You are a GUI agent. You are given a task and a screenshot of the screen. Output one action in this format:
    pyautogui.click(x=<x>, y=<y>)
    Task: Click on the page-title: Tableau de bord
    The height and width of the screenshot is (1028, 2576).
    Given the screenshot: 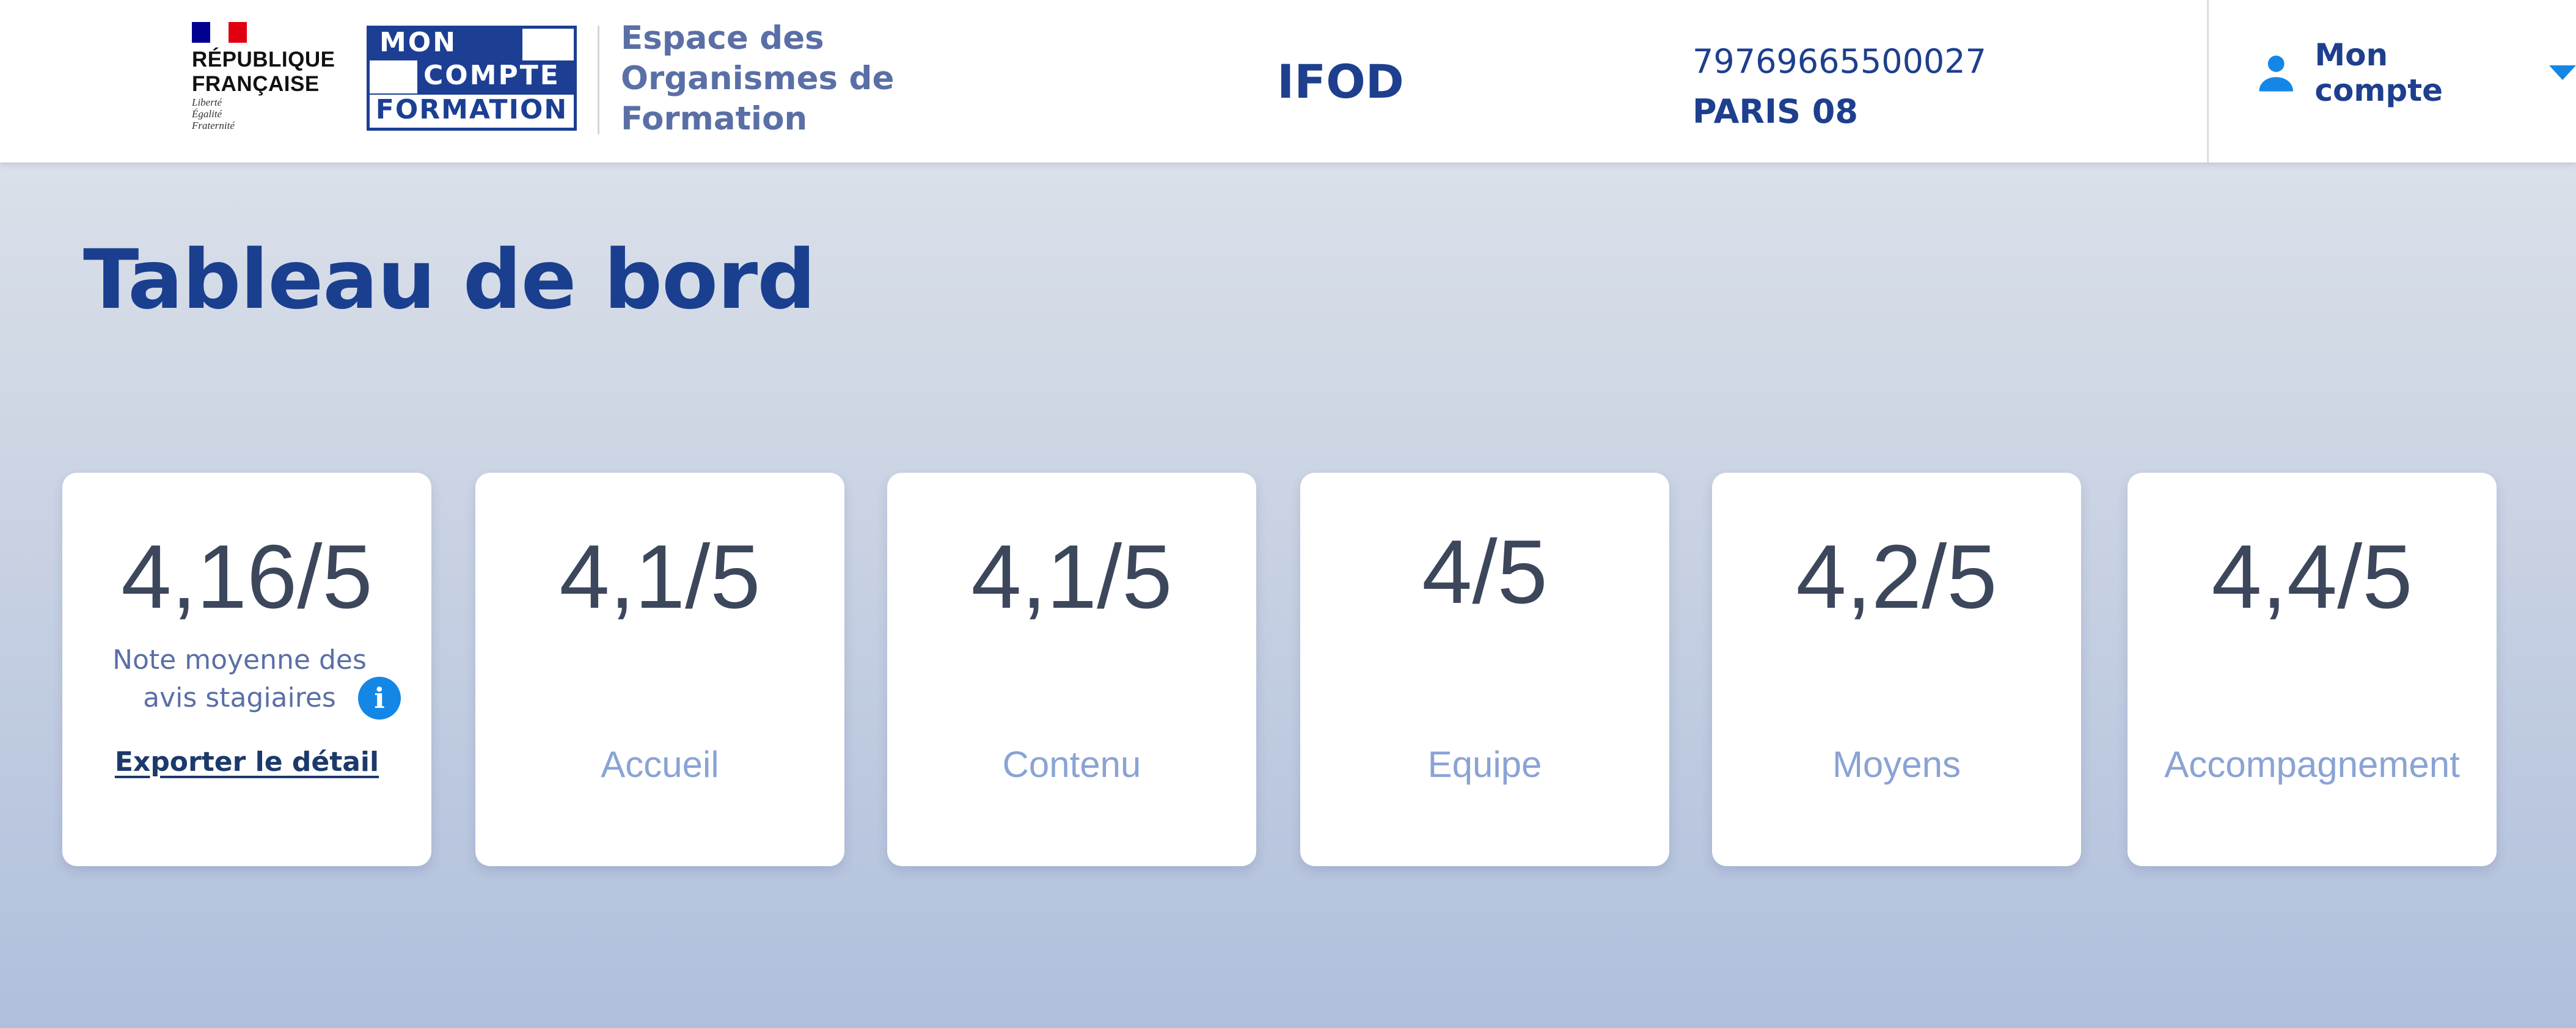 What is the action you would take?
    pyautogui.click(x=449, y=279)
    